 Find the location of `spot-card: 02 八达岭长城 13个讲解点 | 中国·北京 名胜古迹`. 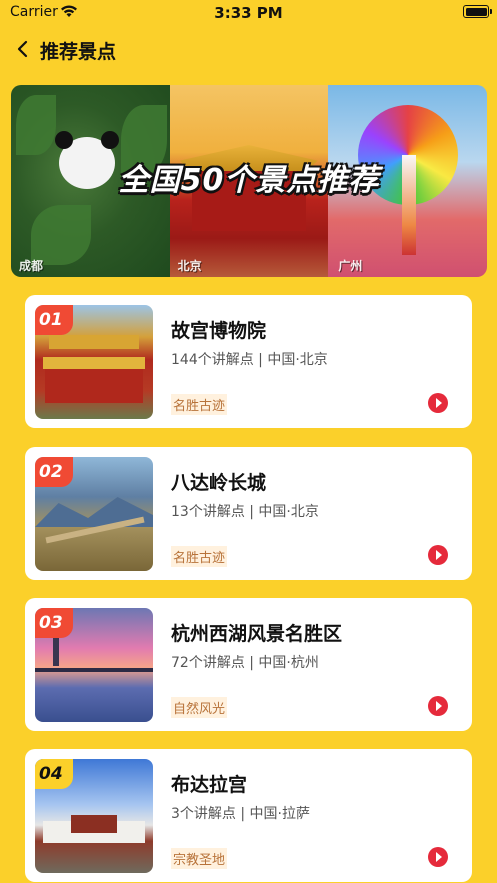

spot-card: 02 八达岭长城 13个讲解点 | 中国·北京 名胜古迹 is located at coordinates (248, 513).